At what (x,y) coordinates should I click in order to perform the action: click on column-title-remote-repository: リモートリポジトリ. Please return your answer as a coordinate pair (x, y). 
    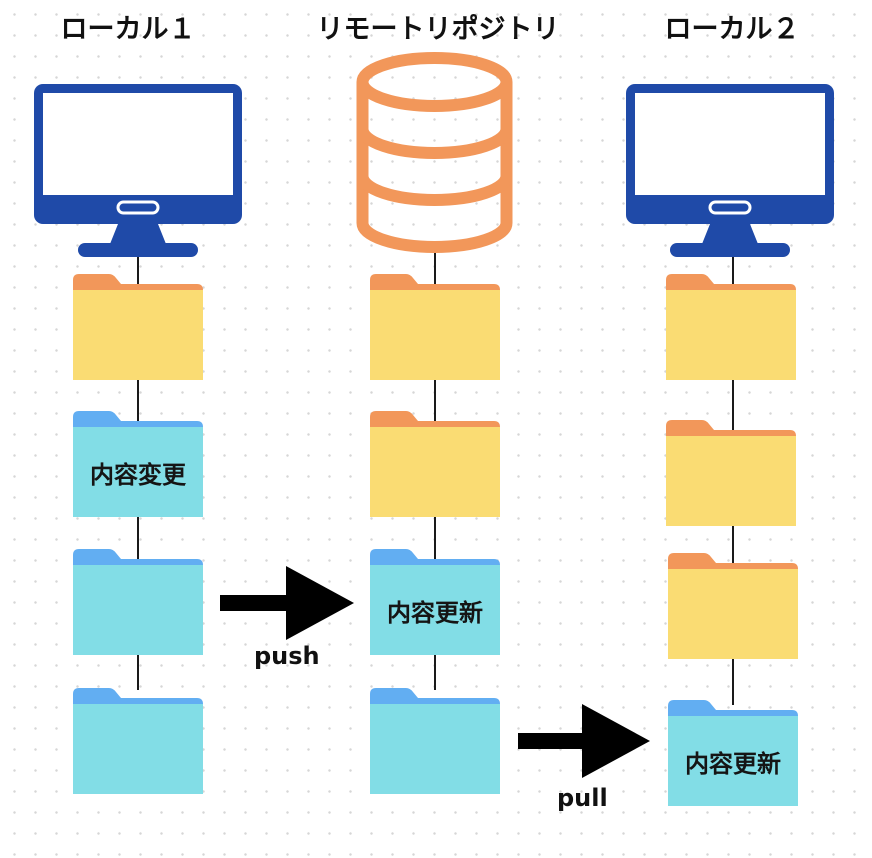
    Looking at the image, I should click on (438, 29).